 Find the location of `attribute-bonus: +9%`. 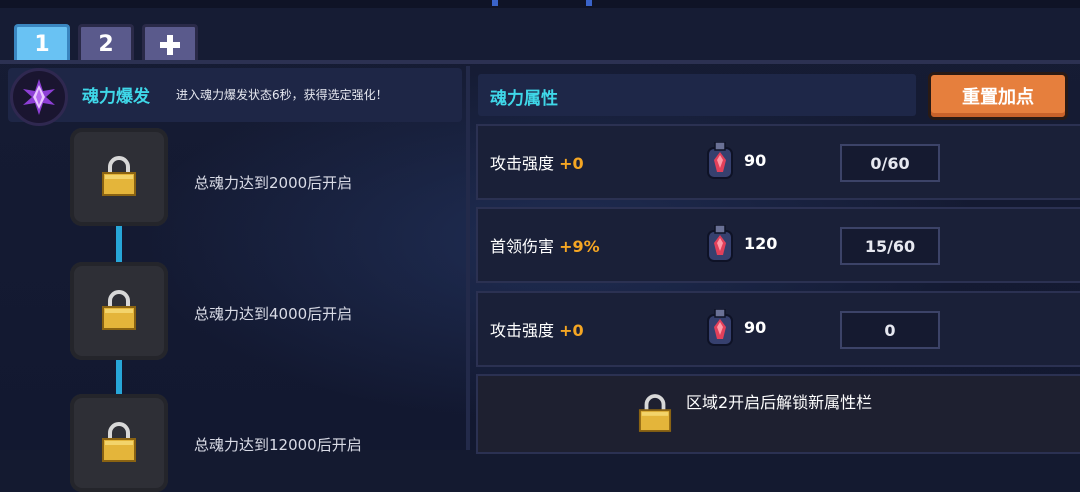

attribute-bonus: +9% is located at coordinates (579, 246).